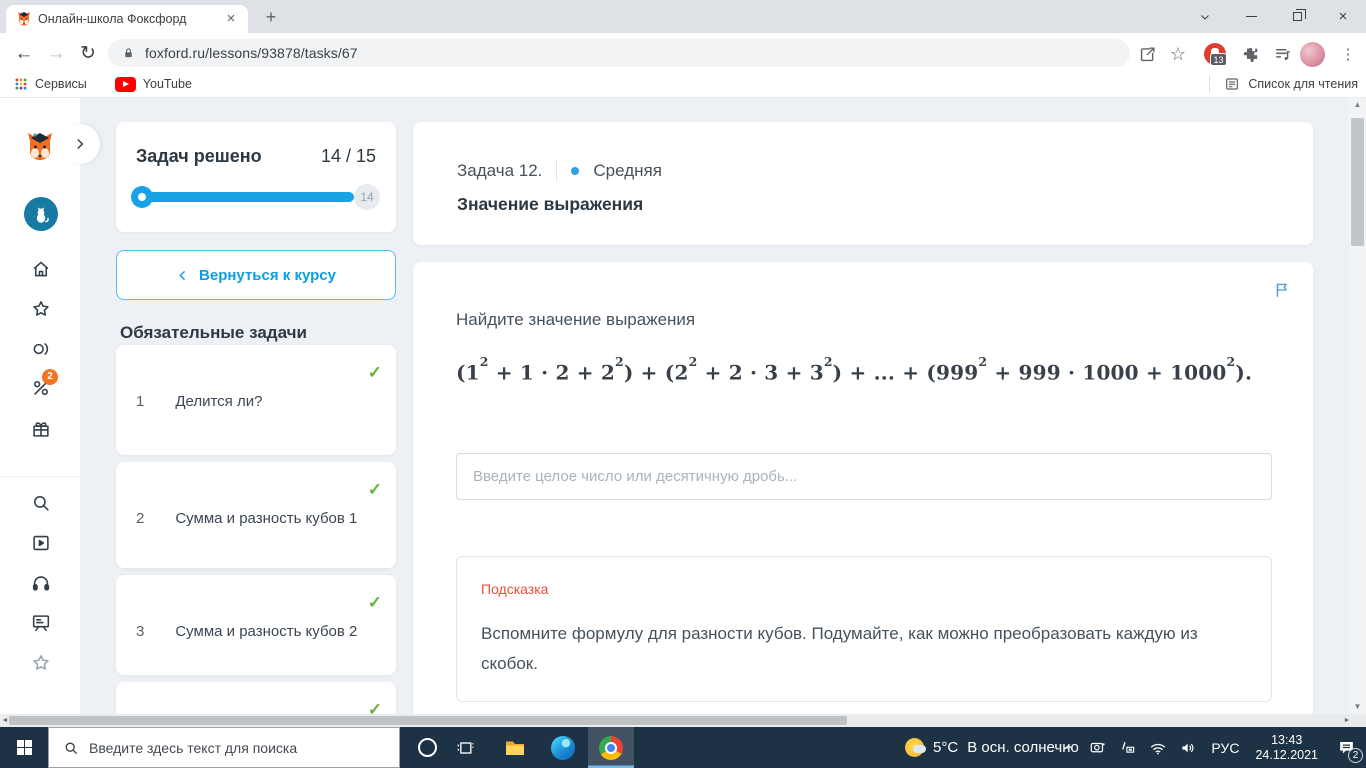  Describe the element at coordinates (266, 631) in the screenshot. I see `task-title: Сумма и разность кубов 2` at that location.